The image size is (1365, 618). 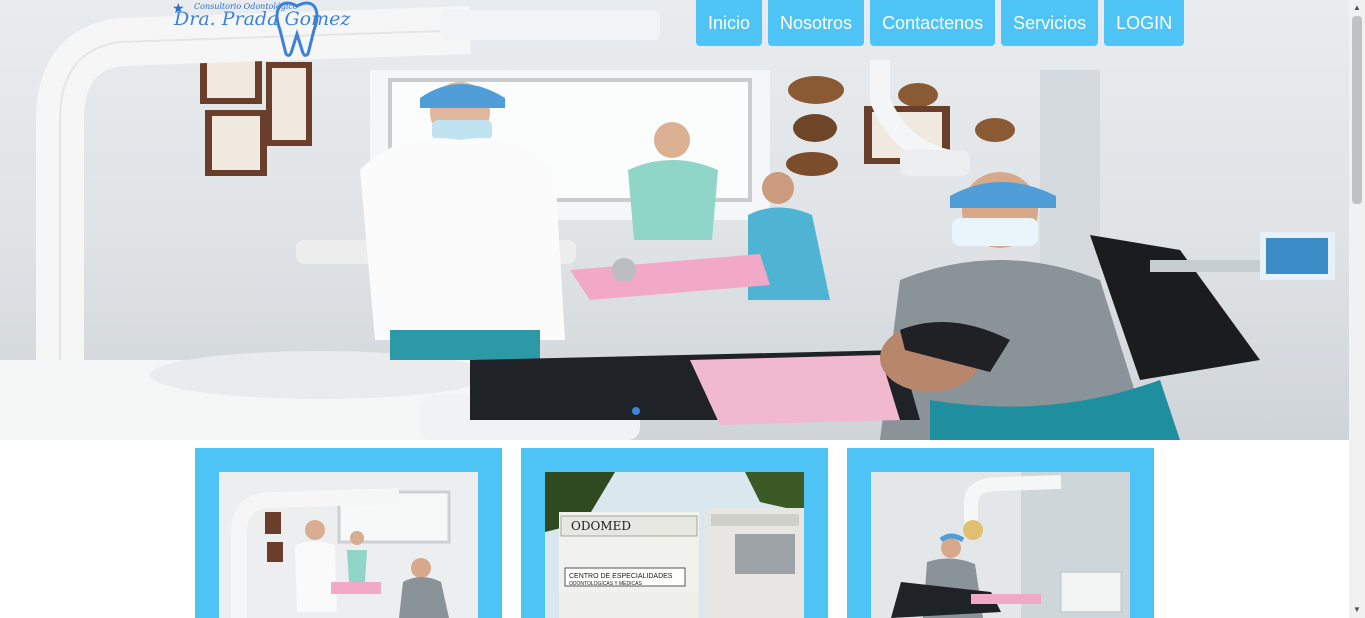 I want to click on card-photo-clinic, so click(x=348, y=545).